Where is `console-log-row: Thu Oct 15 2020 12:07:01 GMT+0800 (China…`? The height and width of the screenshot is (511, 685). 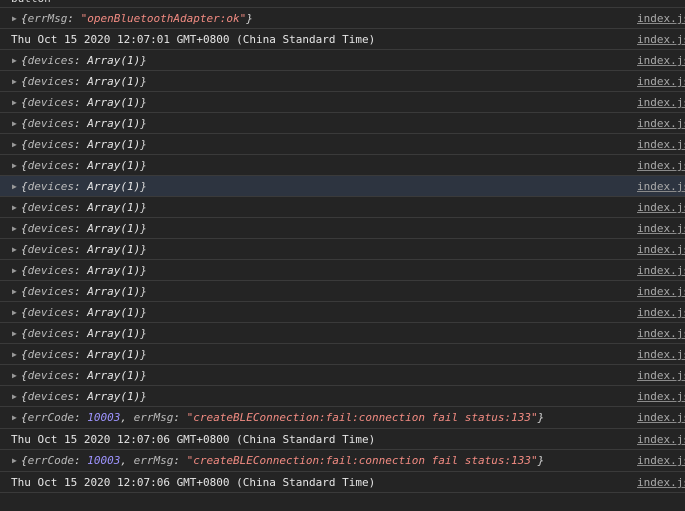 console-log-row: Thu Oct 15 2020 12:07:01 GMT+0800 (China… is located at coordinates (342, 39).